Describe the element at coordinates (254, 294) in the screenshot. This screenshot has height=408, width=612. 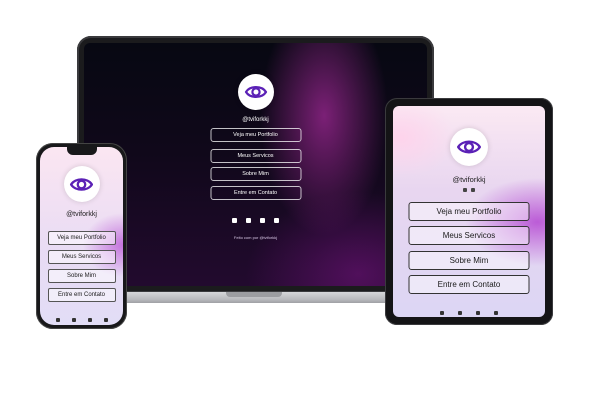
I see `laptop-trackpad-notch` at that location.